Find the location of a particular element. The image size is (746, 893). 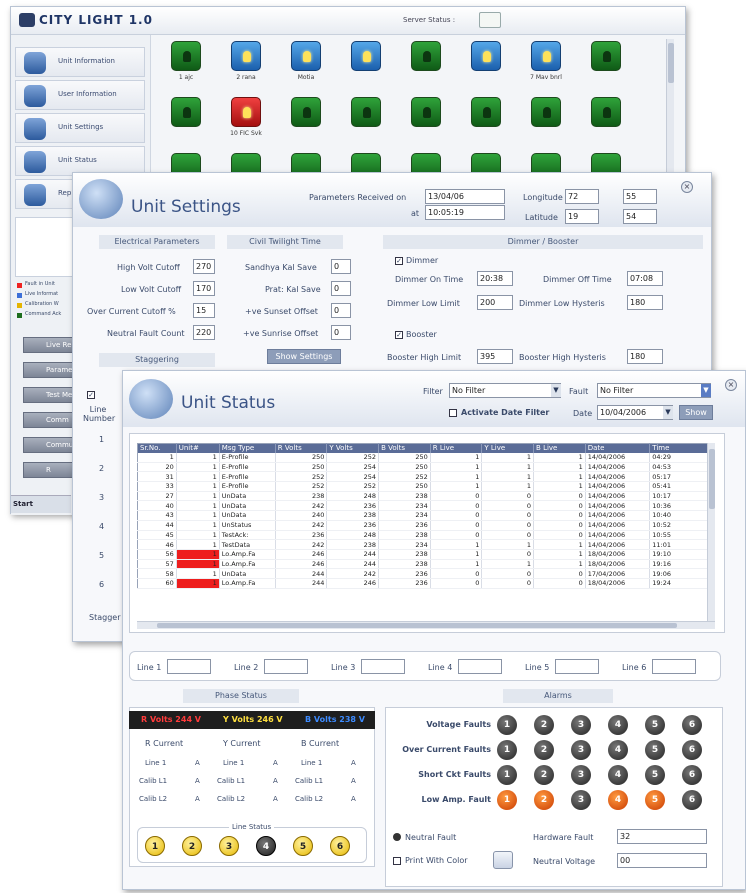

sunrise-input: 0 is located at coordinates (341, 332).